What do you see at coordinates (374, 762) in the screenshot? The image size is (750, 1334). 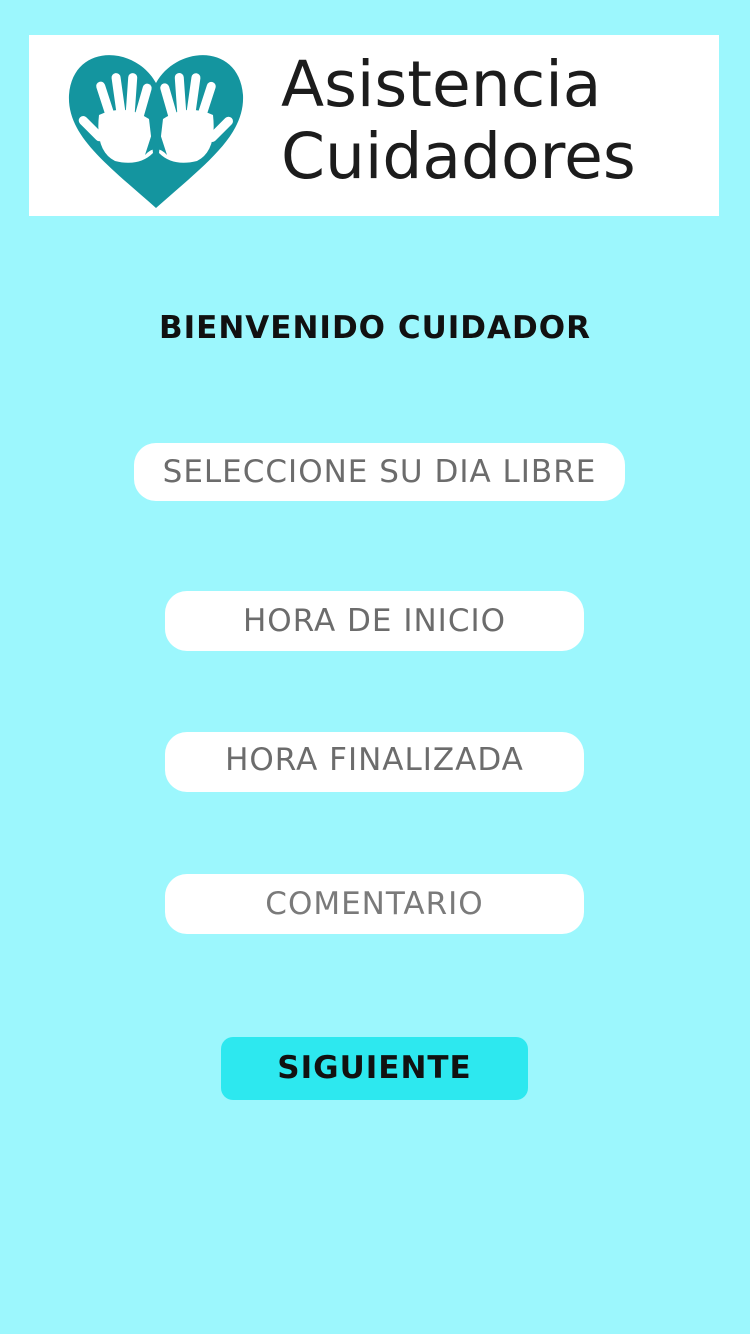 I see `end-time-field: HORA FINALIZADA` at bounding box center [374, 762].